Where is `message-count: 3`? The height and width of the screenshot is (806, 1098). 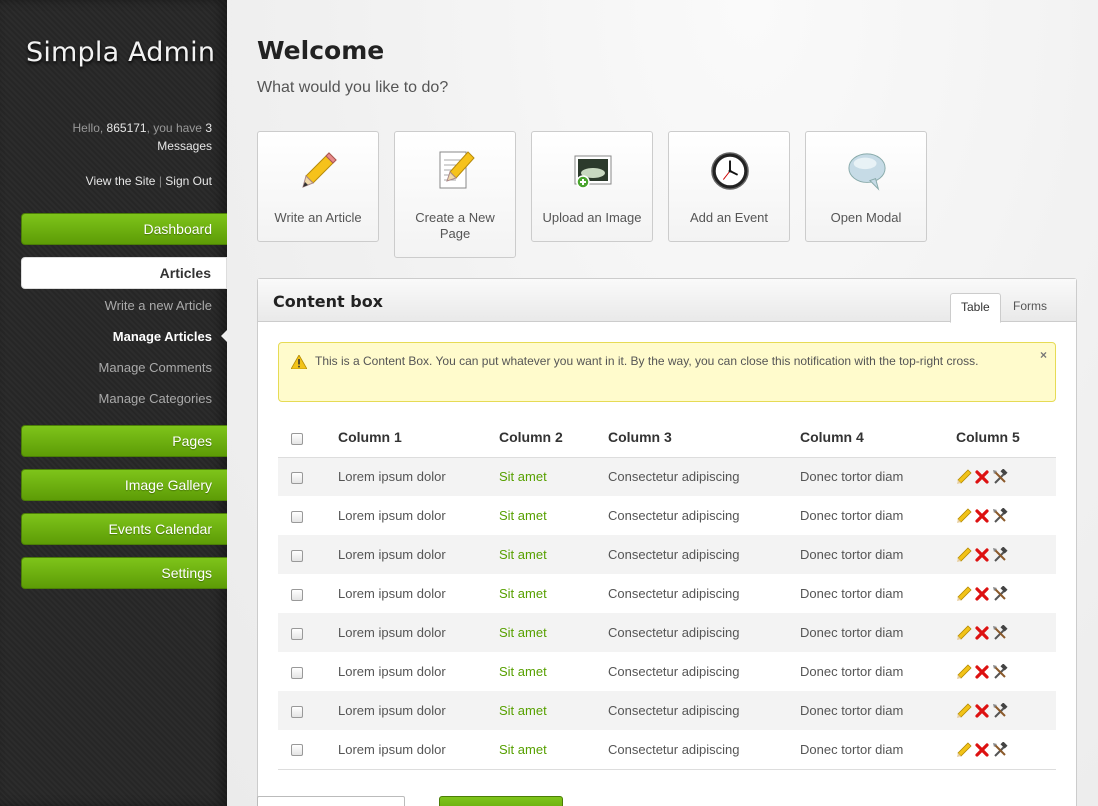
message-count: 3 is located at coordinates (208, 128).